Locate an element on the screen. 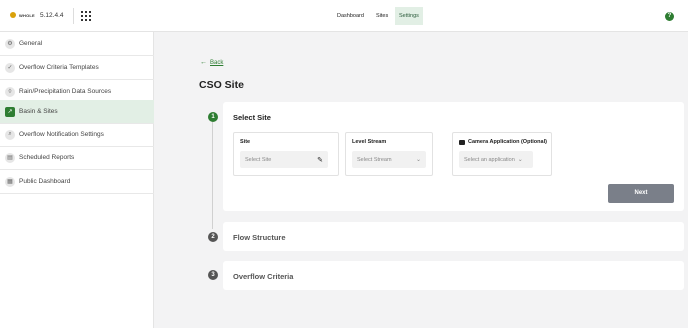 The height and width of the screenshot is (328, 688). step-3-title: Overflow Criteria is located at coordinates (263, 276).